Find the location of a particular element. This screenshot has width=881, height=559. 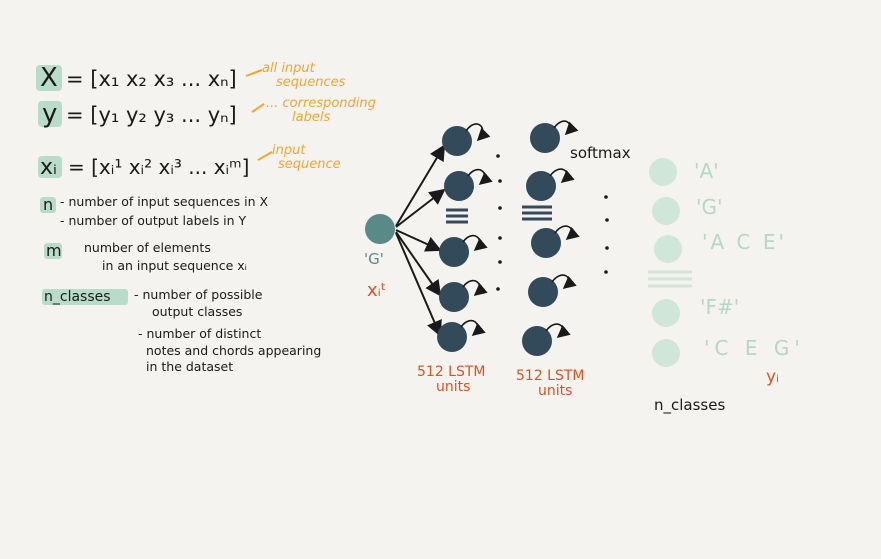

output-label: 'C E G' is located at coordinates (754, 348).